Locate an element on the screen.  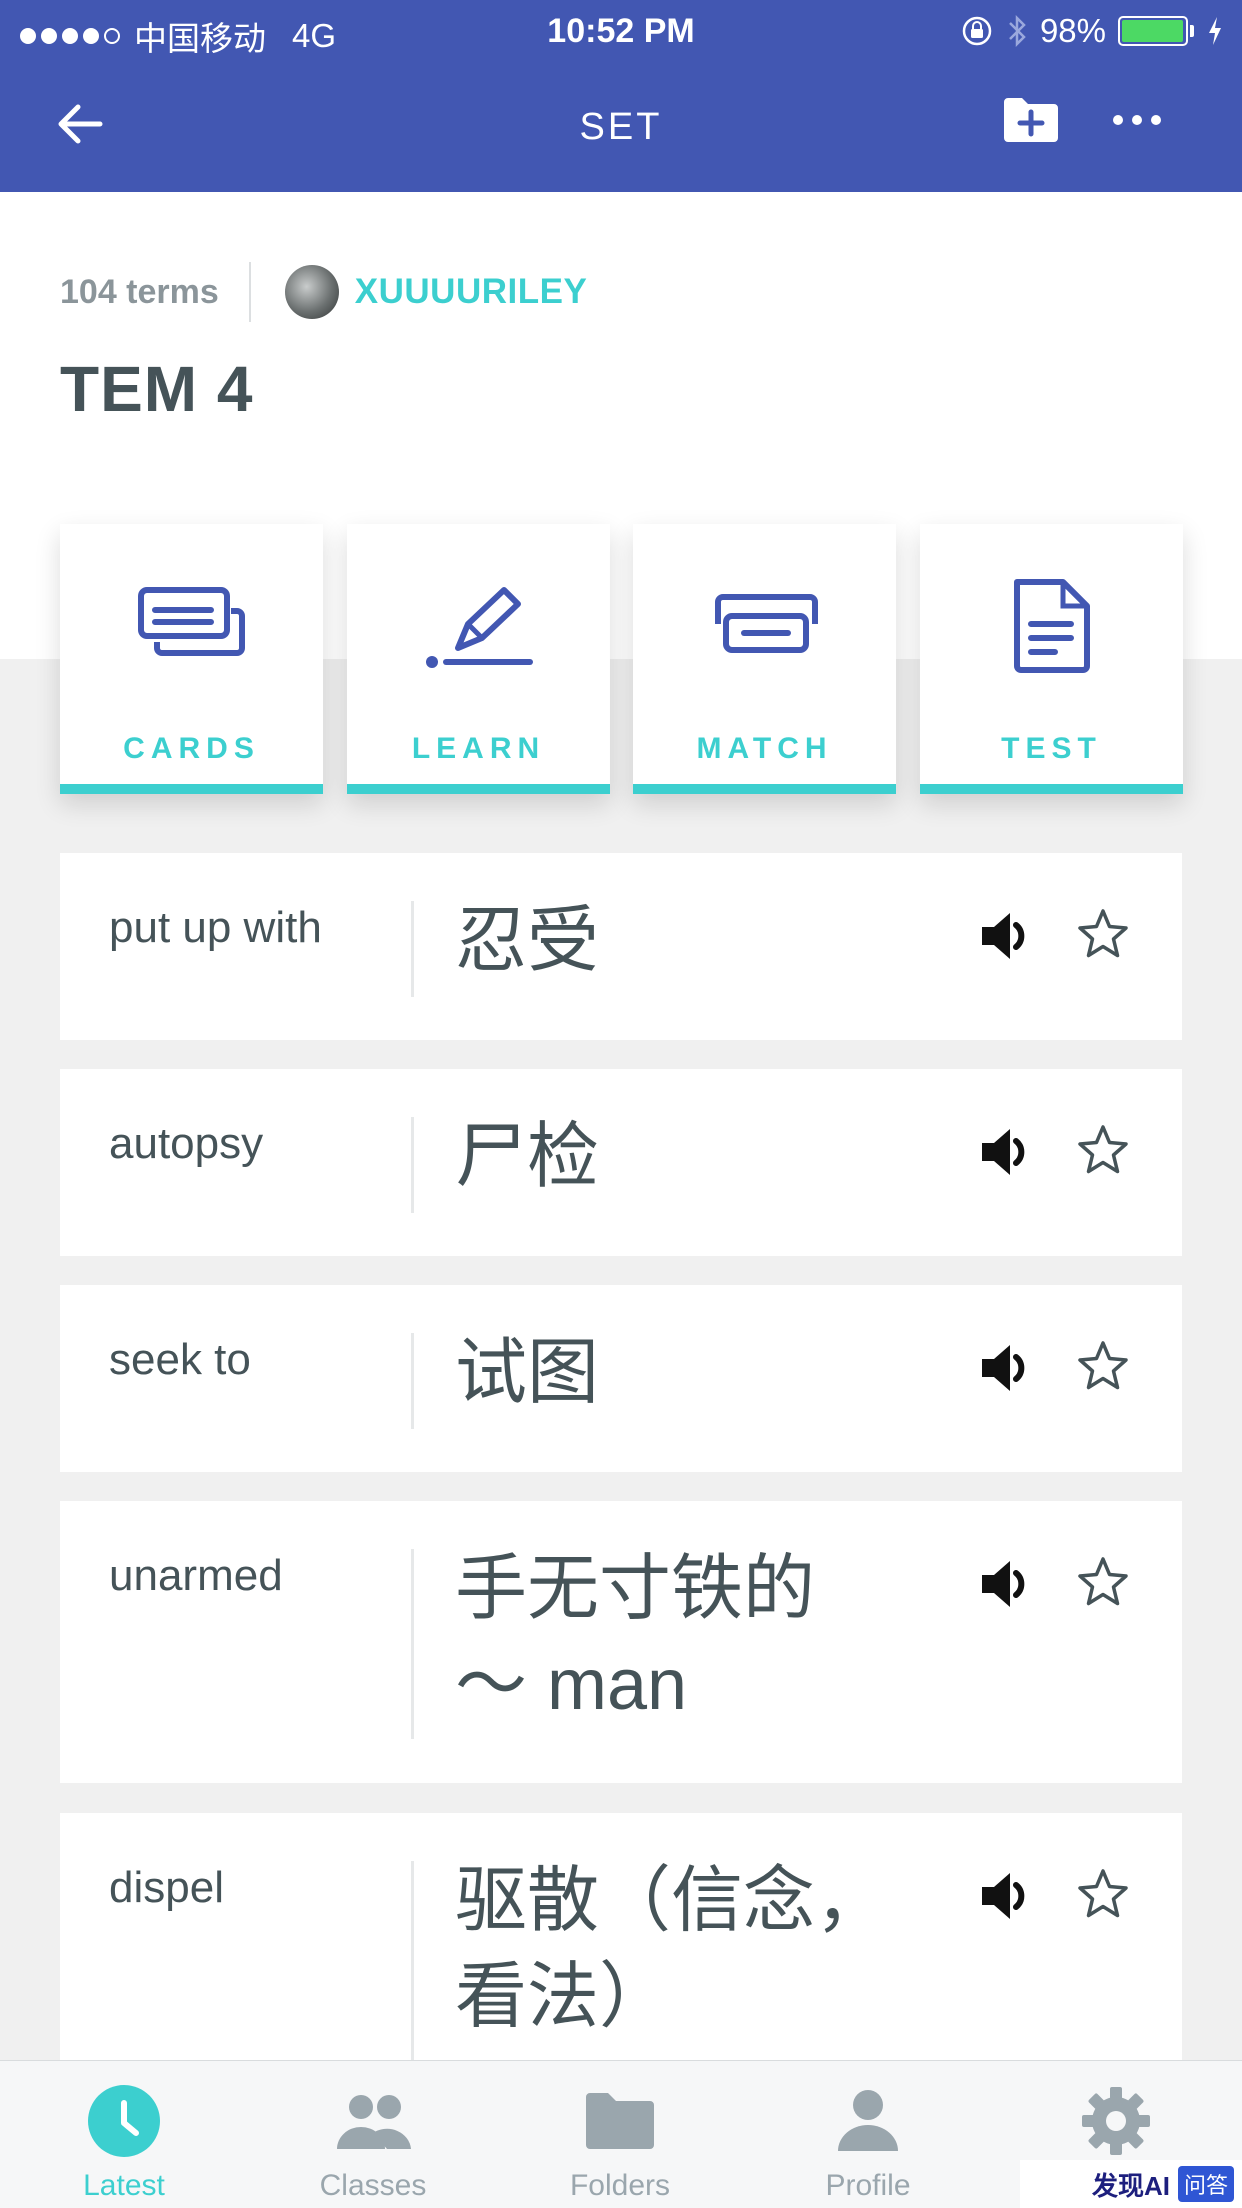
tab-label: Latest is located at coordinates (124, 2185).